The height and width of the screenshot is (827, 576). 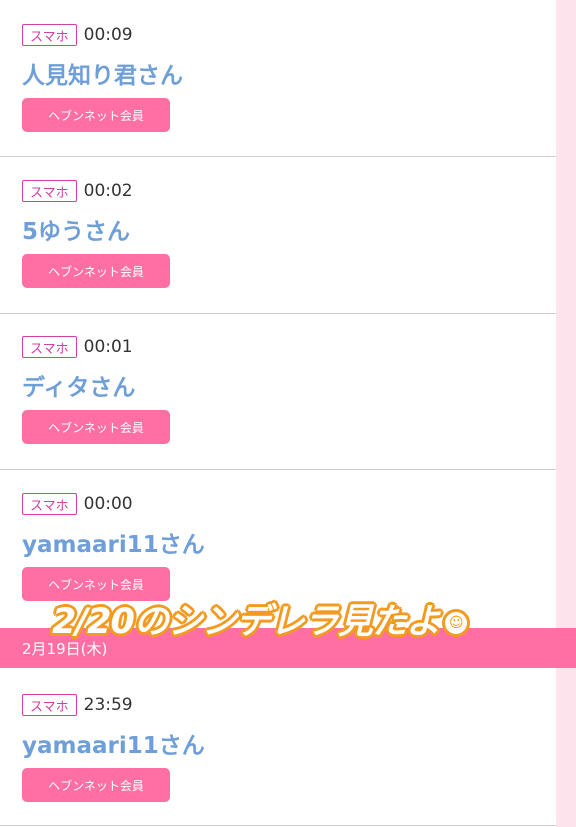 I want to click on visitor-name: ディタさん, so click(x=78, y=385).